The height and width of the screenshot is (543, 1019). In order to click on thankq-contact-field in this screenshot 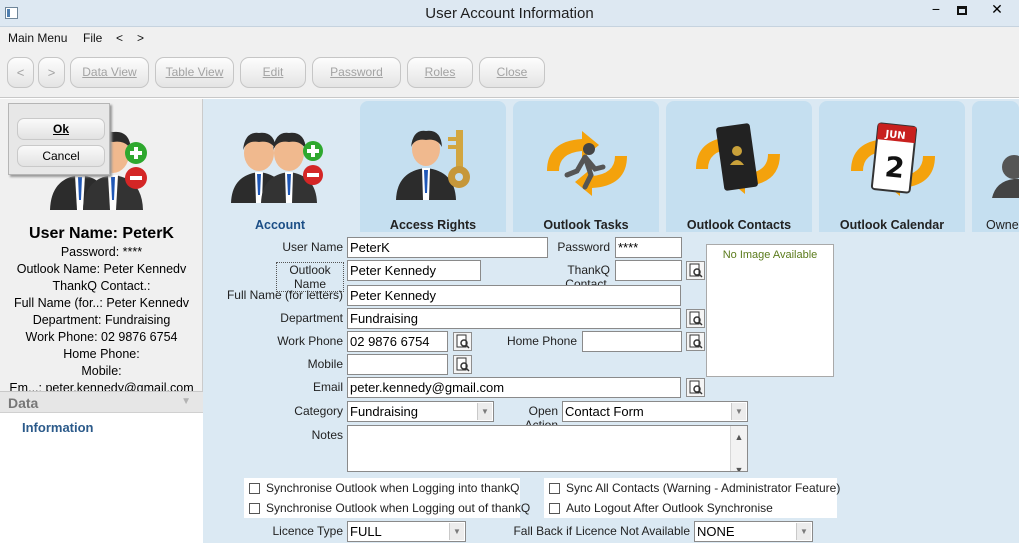, I will do `click(648, 270)`.